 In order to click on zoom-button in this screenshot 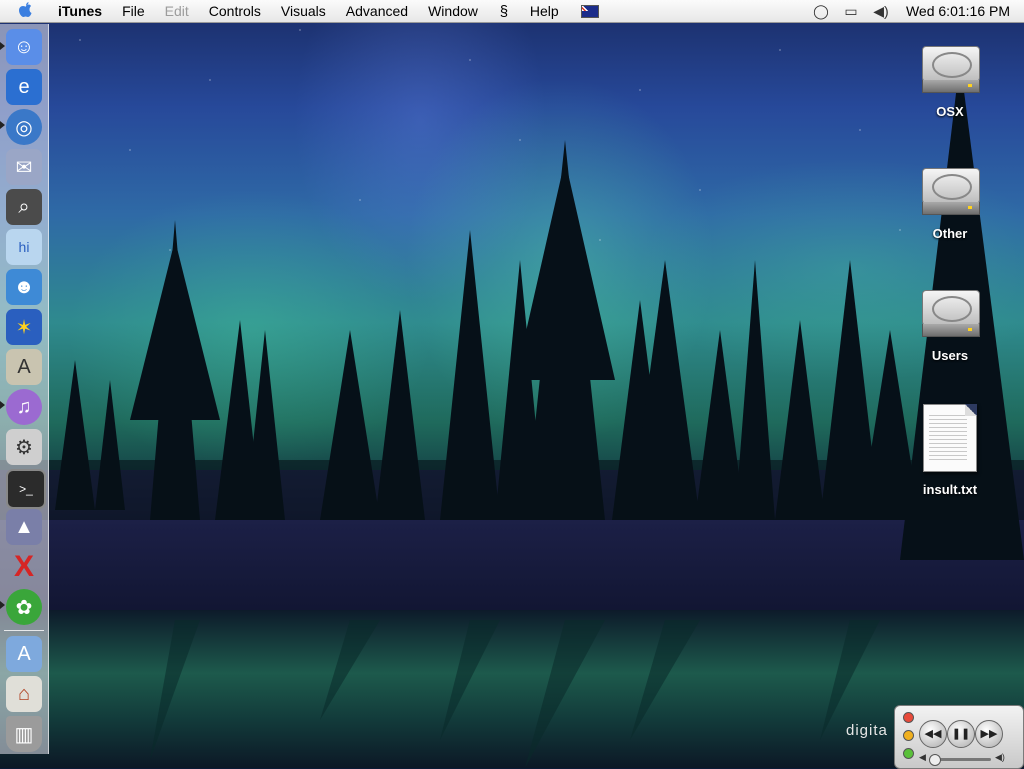, I will do `click(908, 753)`.